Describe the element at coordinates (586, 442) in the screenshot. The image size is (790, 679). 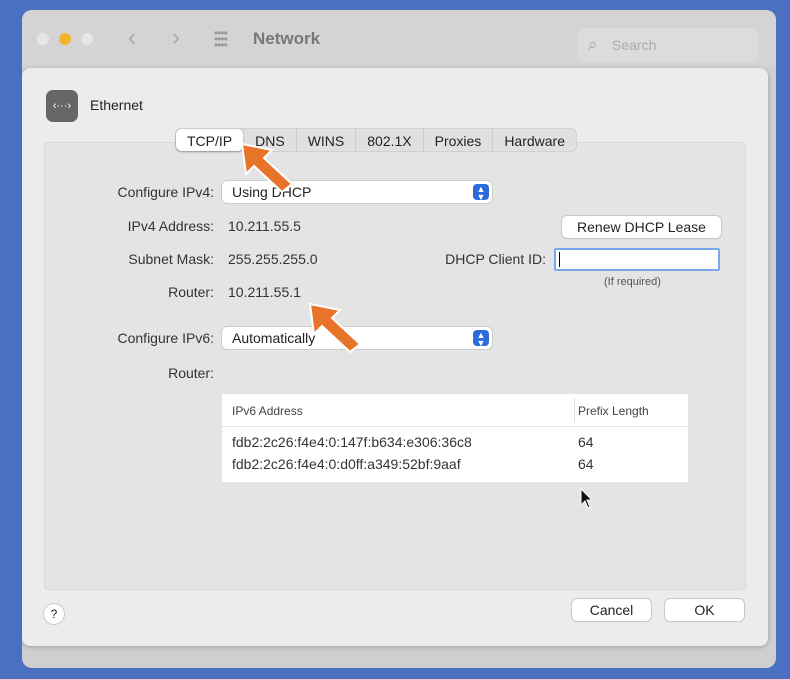
I see `table-row-1-prefix: 64` at that location.